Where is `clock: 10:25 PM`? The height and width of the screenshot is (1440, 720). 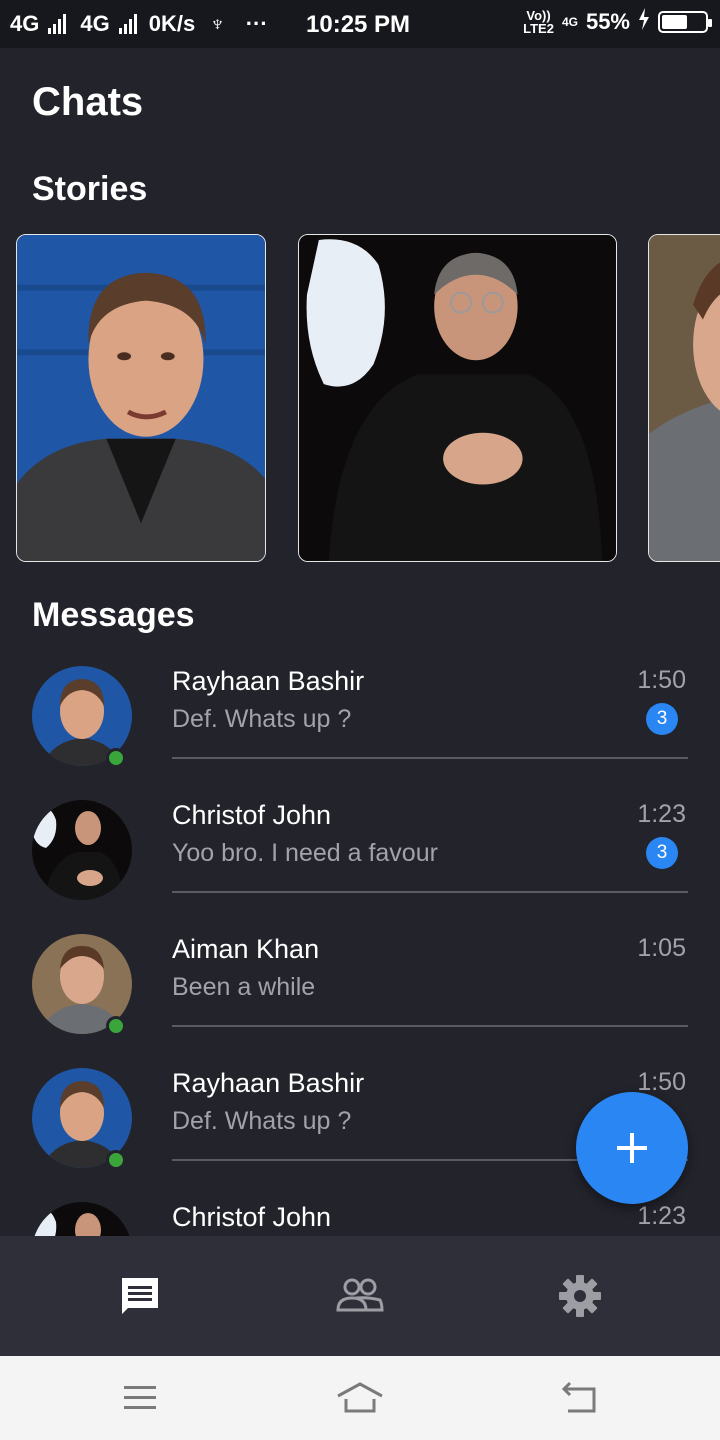
clock: 10:25 PM is located at coordinates (358, 24).